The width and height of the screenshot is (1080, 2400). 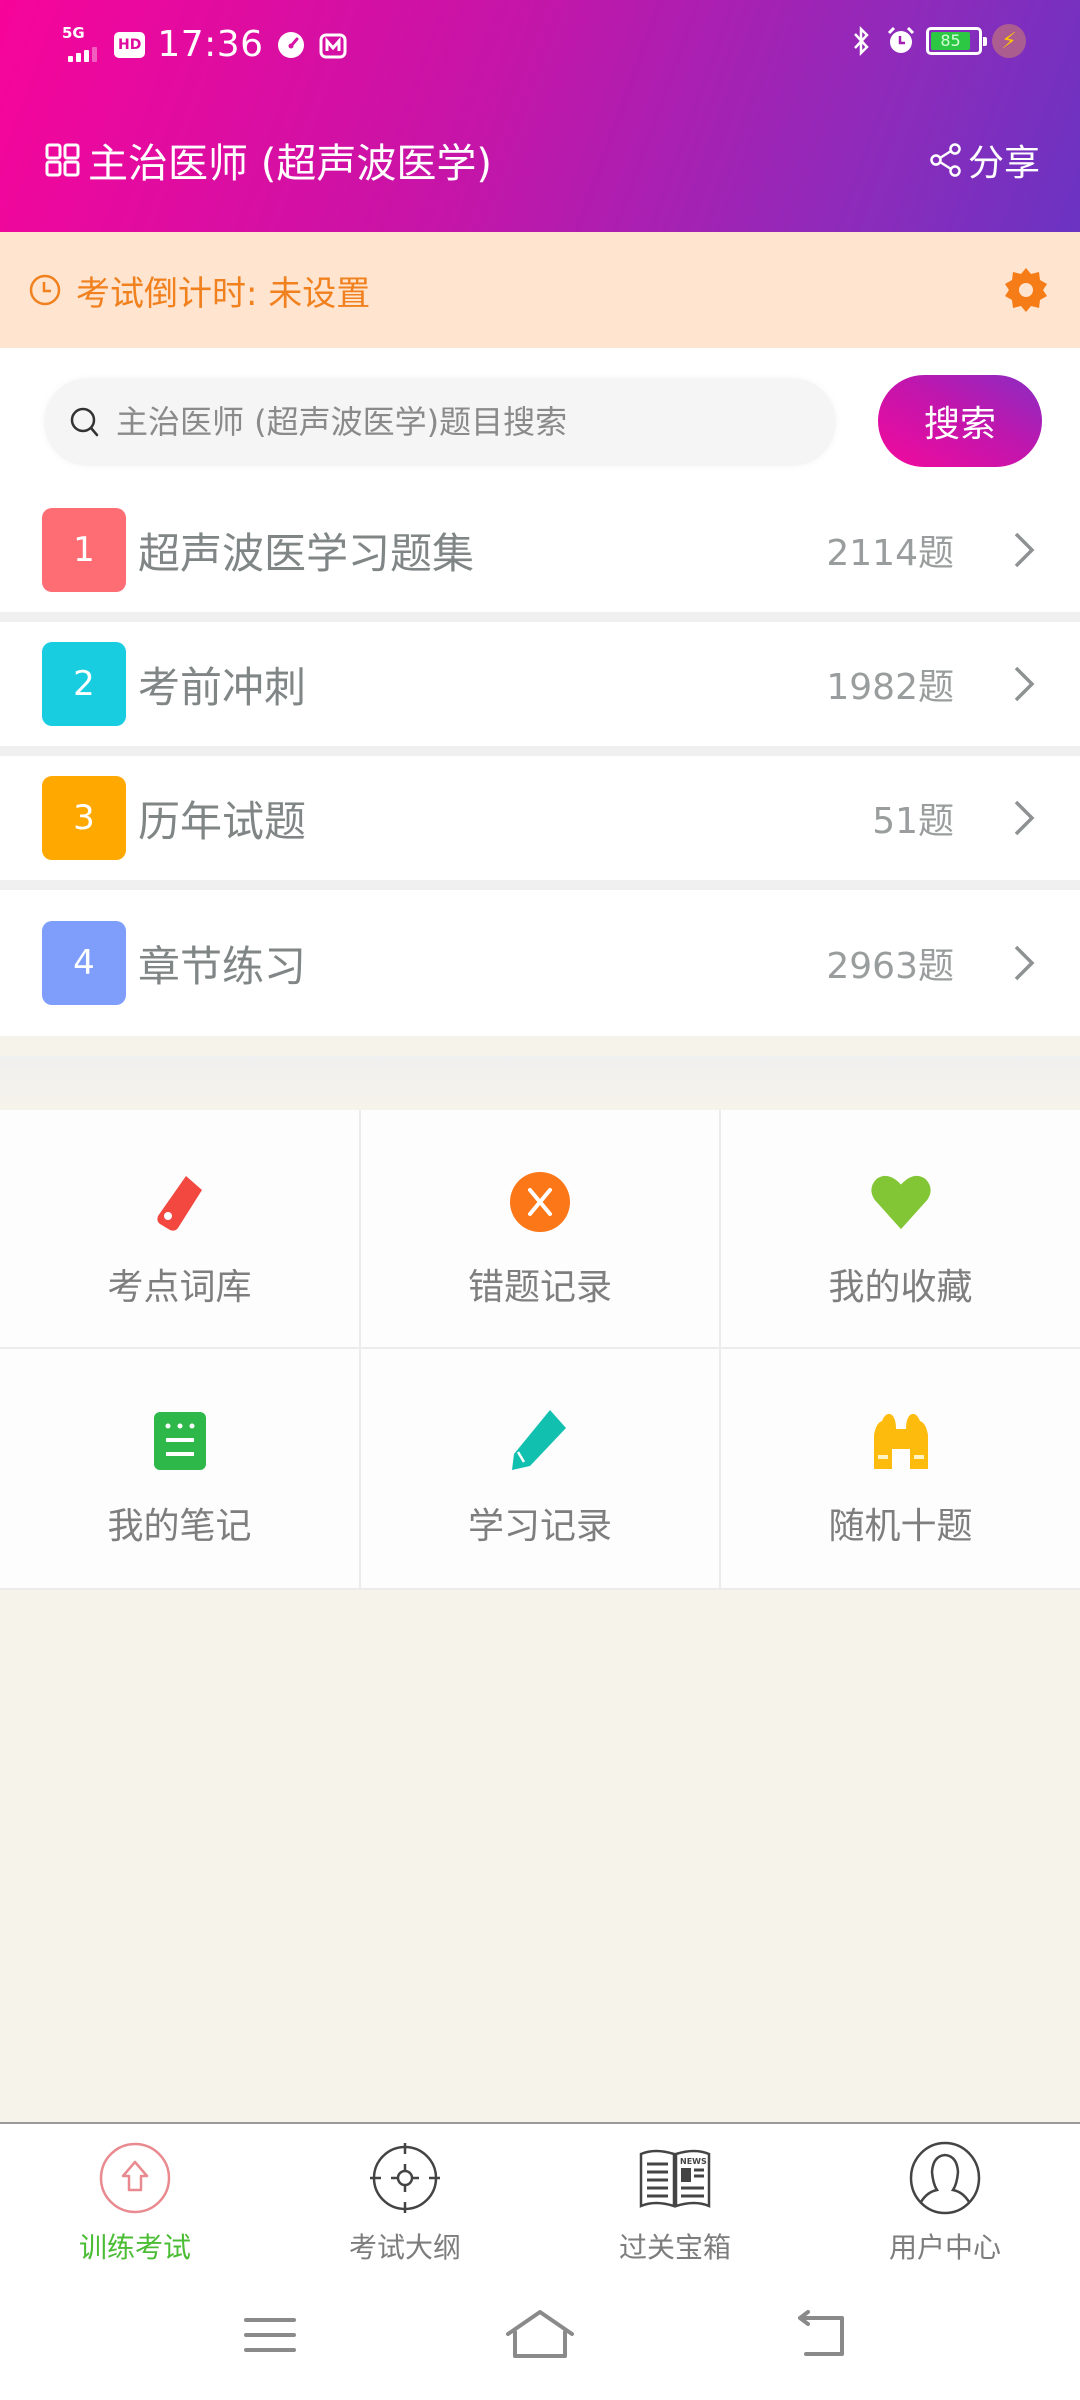 I want to click on tab-training-exam: 训练考试, so click(x=135, y=2197).